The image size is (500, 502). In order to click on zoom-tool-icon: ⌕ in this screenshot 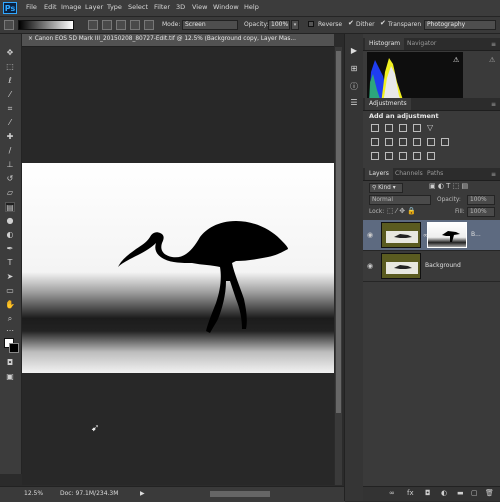, I will do `click(10, 319)`.